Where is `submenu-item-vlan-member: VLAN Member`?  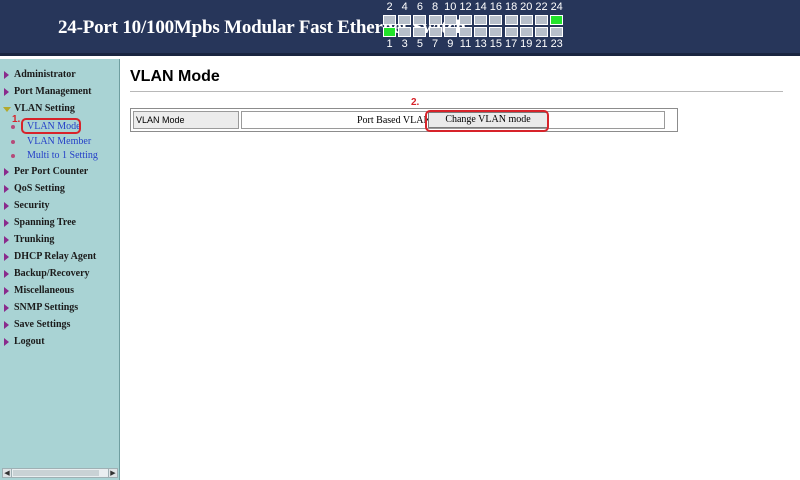
submenu-item-vlan-member: VLAN Member is located at coordinates (60, 142).